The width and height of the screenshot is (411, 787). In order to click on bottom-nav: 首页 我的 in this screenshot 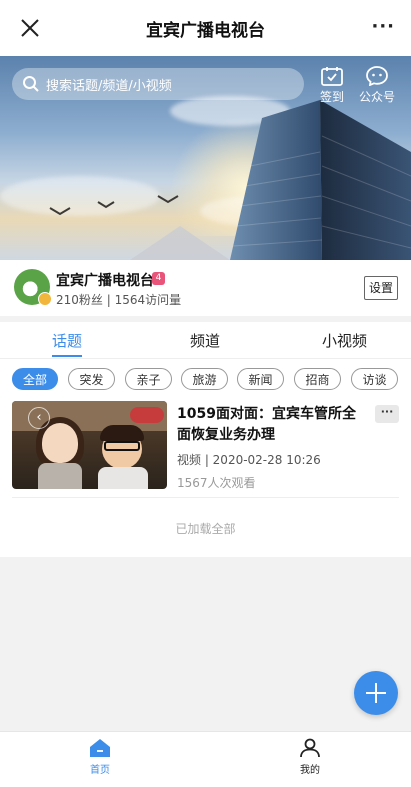, I will do `click(205, 759)`.